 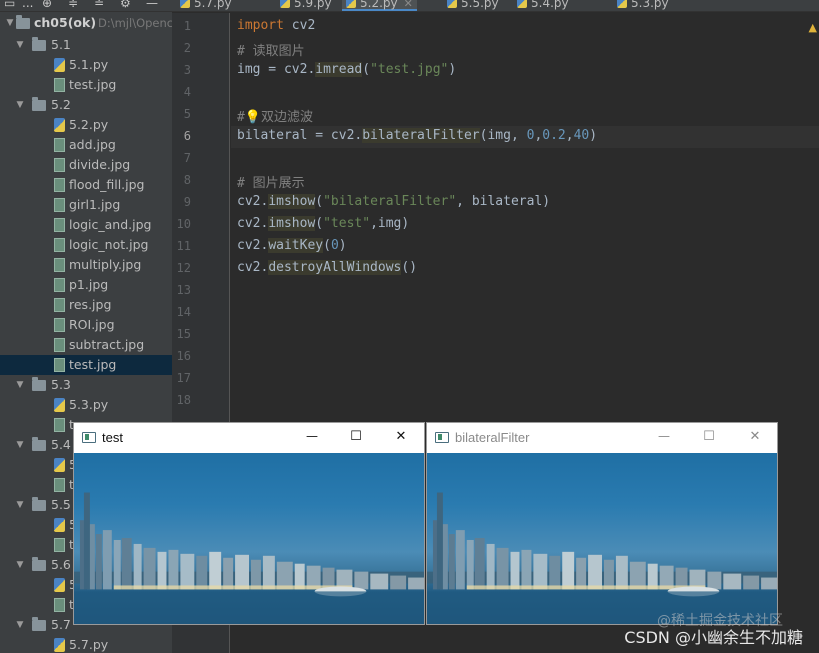 What do you see at coordinates (39, 624) in the screenshot?
I see `folder-icon` at bounding box center [39, 624].